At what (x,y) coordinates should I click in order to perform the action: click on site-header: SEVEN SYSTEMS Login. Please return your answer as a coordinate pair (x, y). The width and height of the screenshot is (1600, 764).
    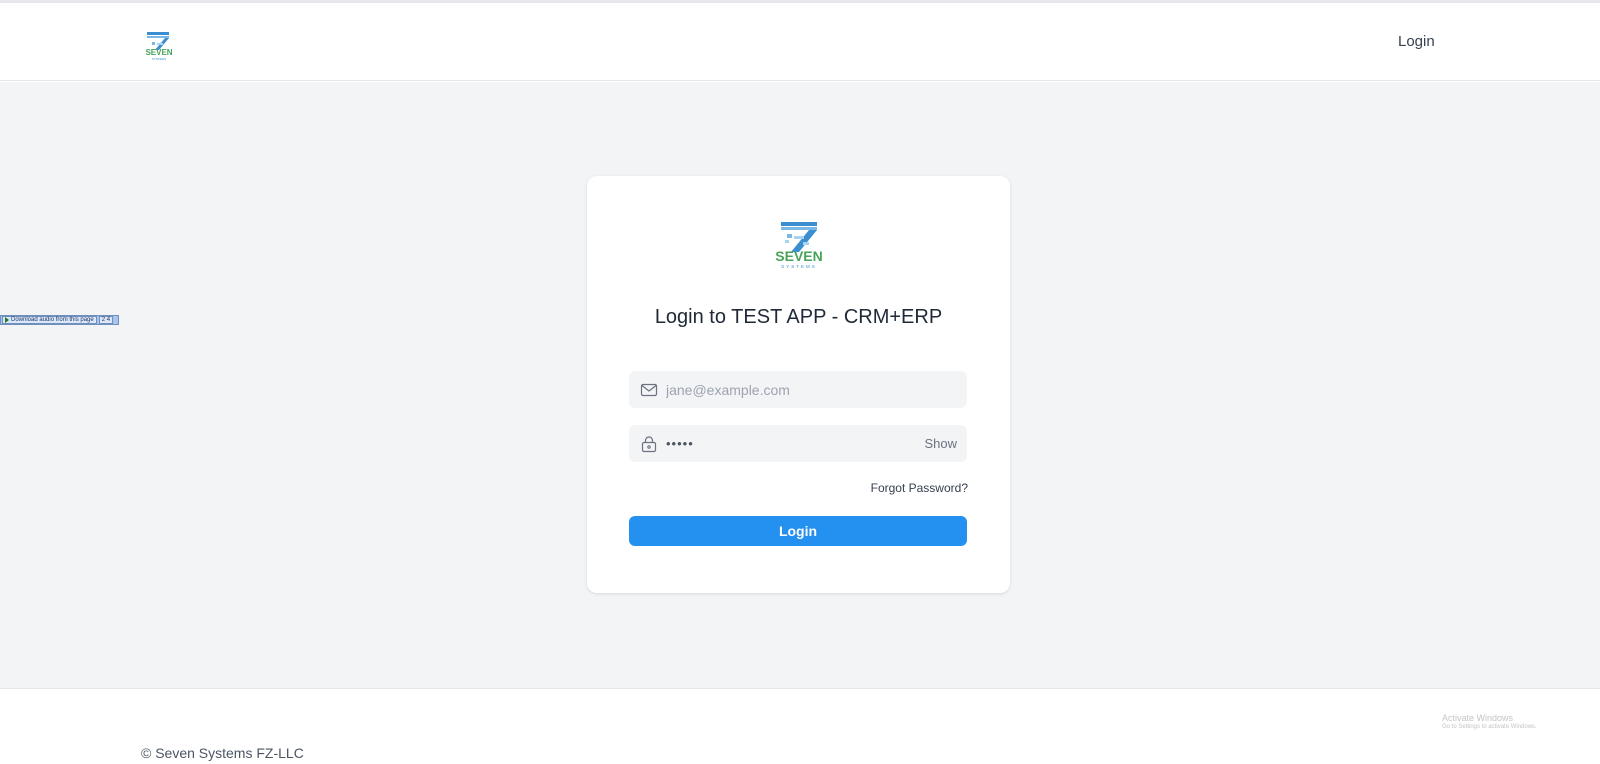
    Looking at the image, I should click on (800, 42).